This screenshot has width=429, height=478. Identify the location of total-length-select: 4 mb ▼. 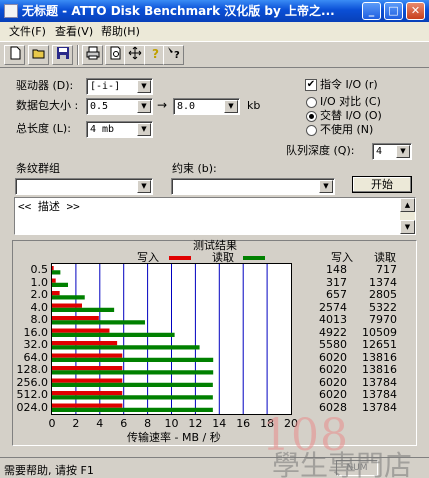
(119, 129).